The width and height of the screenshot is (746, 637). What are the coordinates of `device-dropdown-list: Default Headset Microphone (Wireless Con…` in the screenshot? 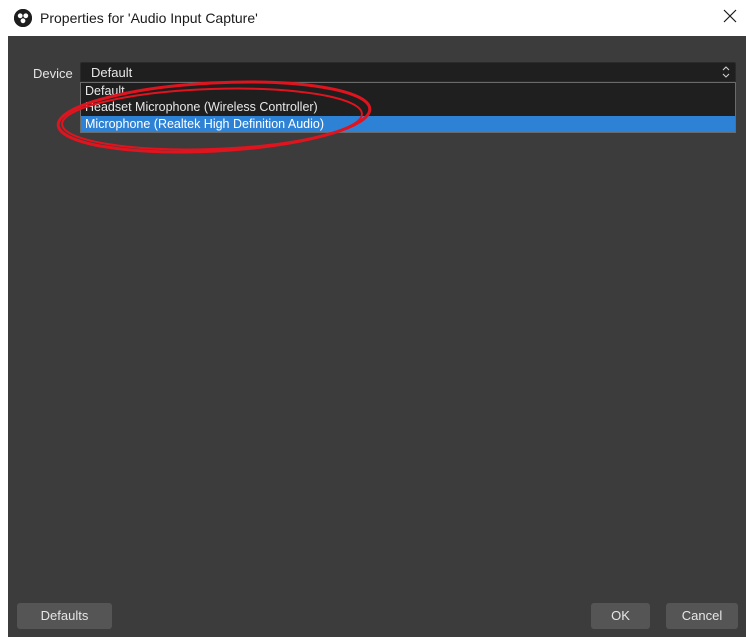 It's located at (408, 107).